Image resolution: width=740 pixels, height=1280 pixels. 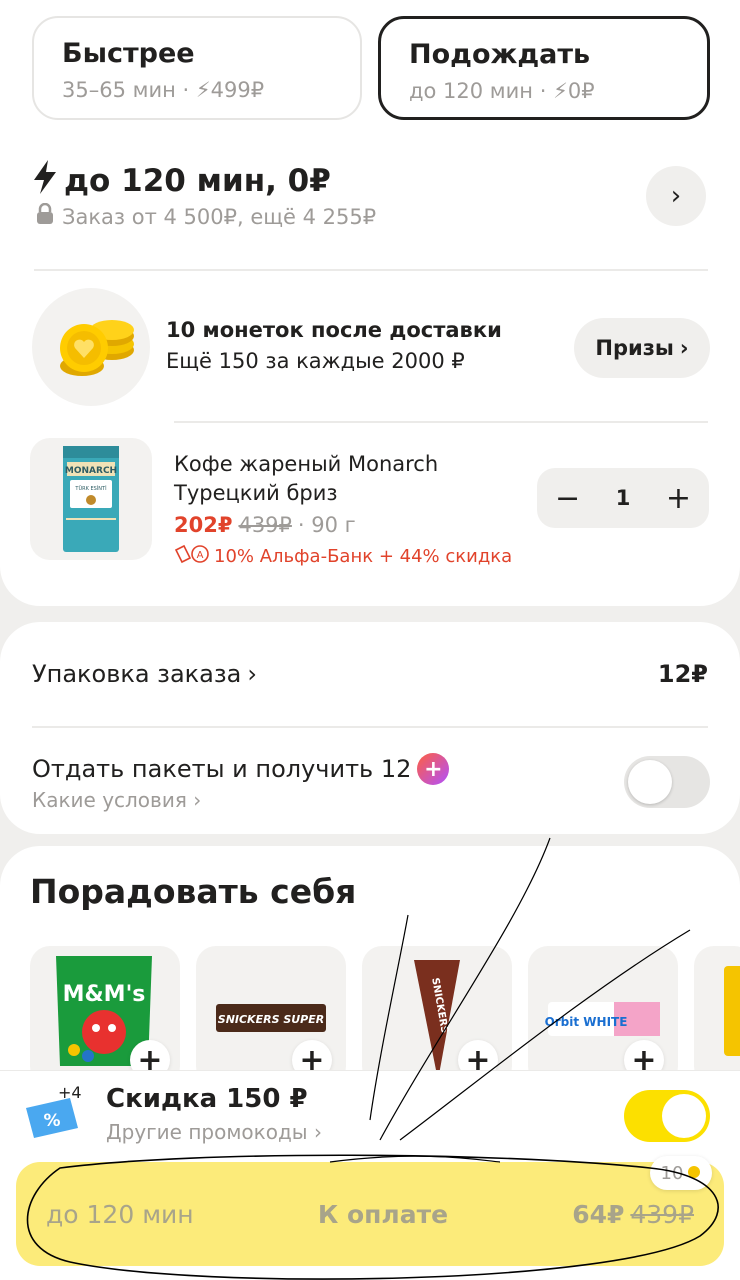 What do you see at coordinates (717, 1016) in the screenshot?
I see `treat-item-partial` at bounding box center [717, 1016].